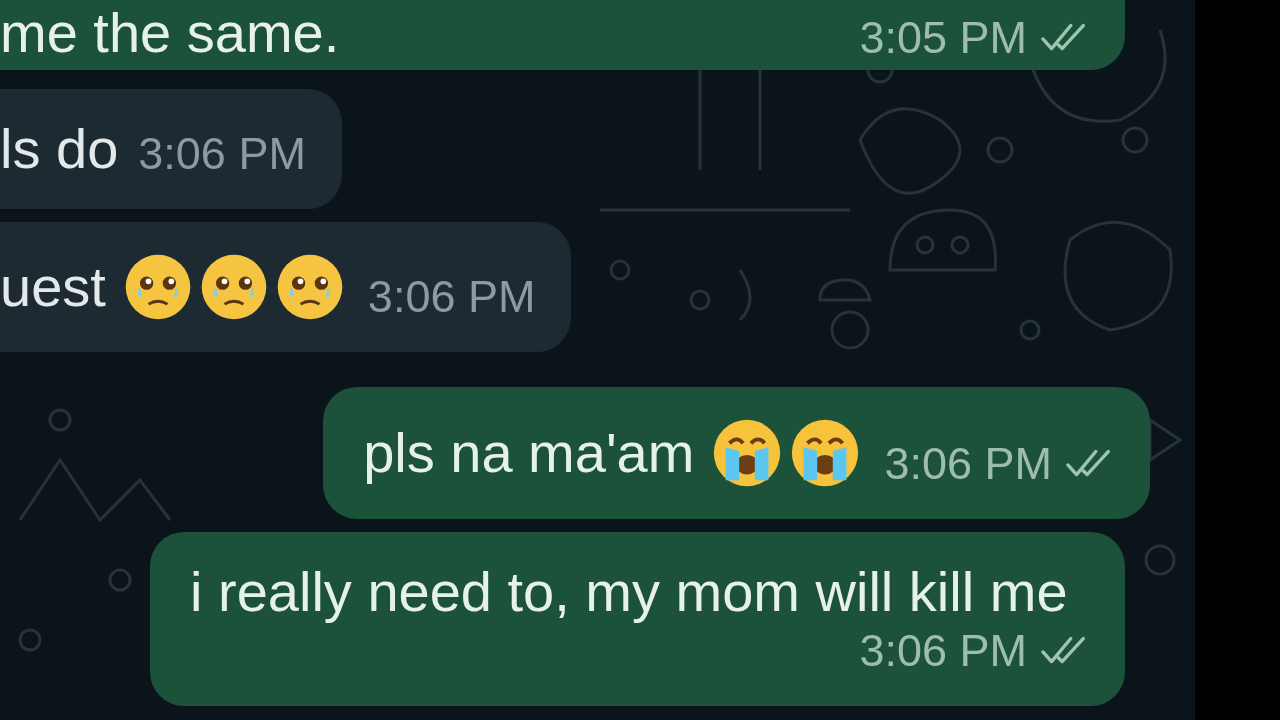 This screenshot has height=720, width=1280. Describe the element at coordinates (529, 453) in the screenshot. I see `message-text: pls na ma'am` at that location.